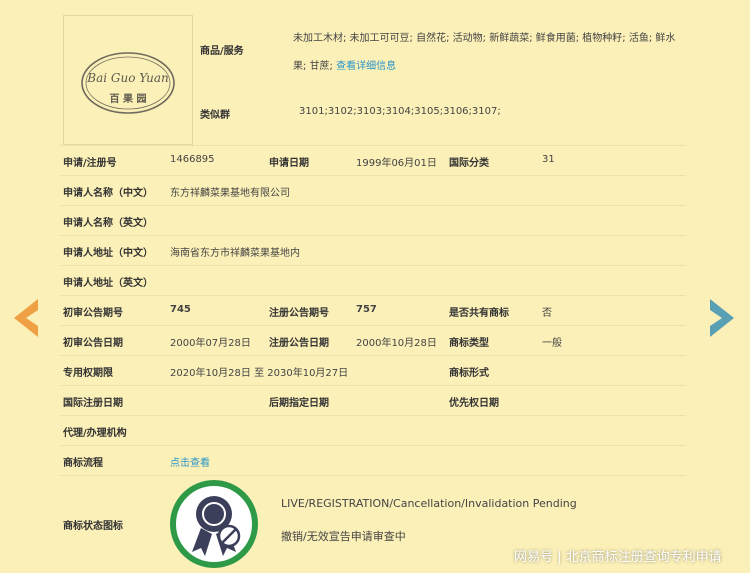  I want to click on tm-form-label: 商标形式, so click(469, 373).